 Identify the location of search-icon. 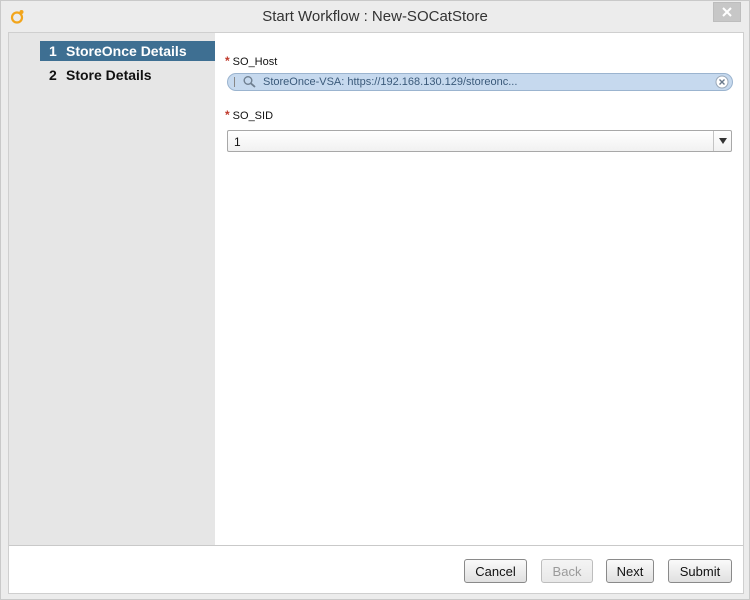
(250, 82).